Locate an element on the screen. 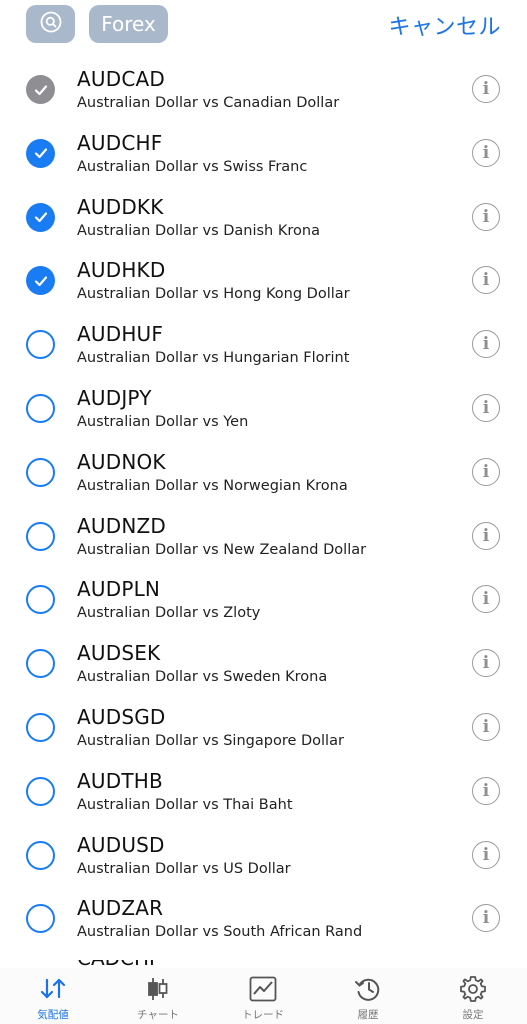 The image size is (527, 1024). symbol-name: AUDHUF is located at coordinates (120, 334).